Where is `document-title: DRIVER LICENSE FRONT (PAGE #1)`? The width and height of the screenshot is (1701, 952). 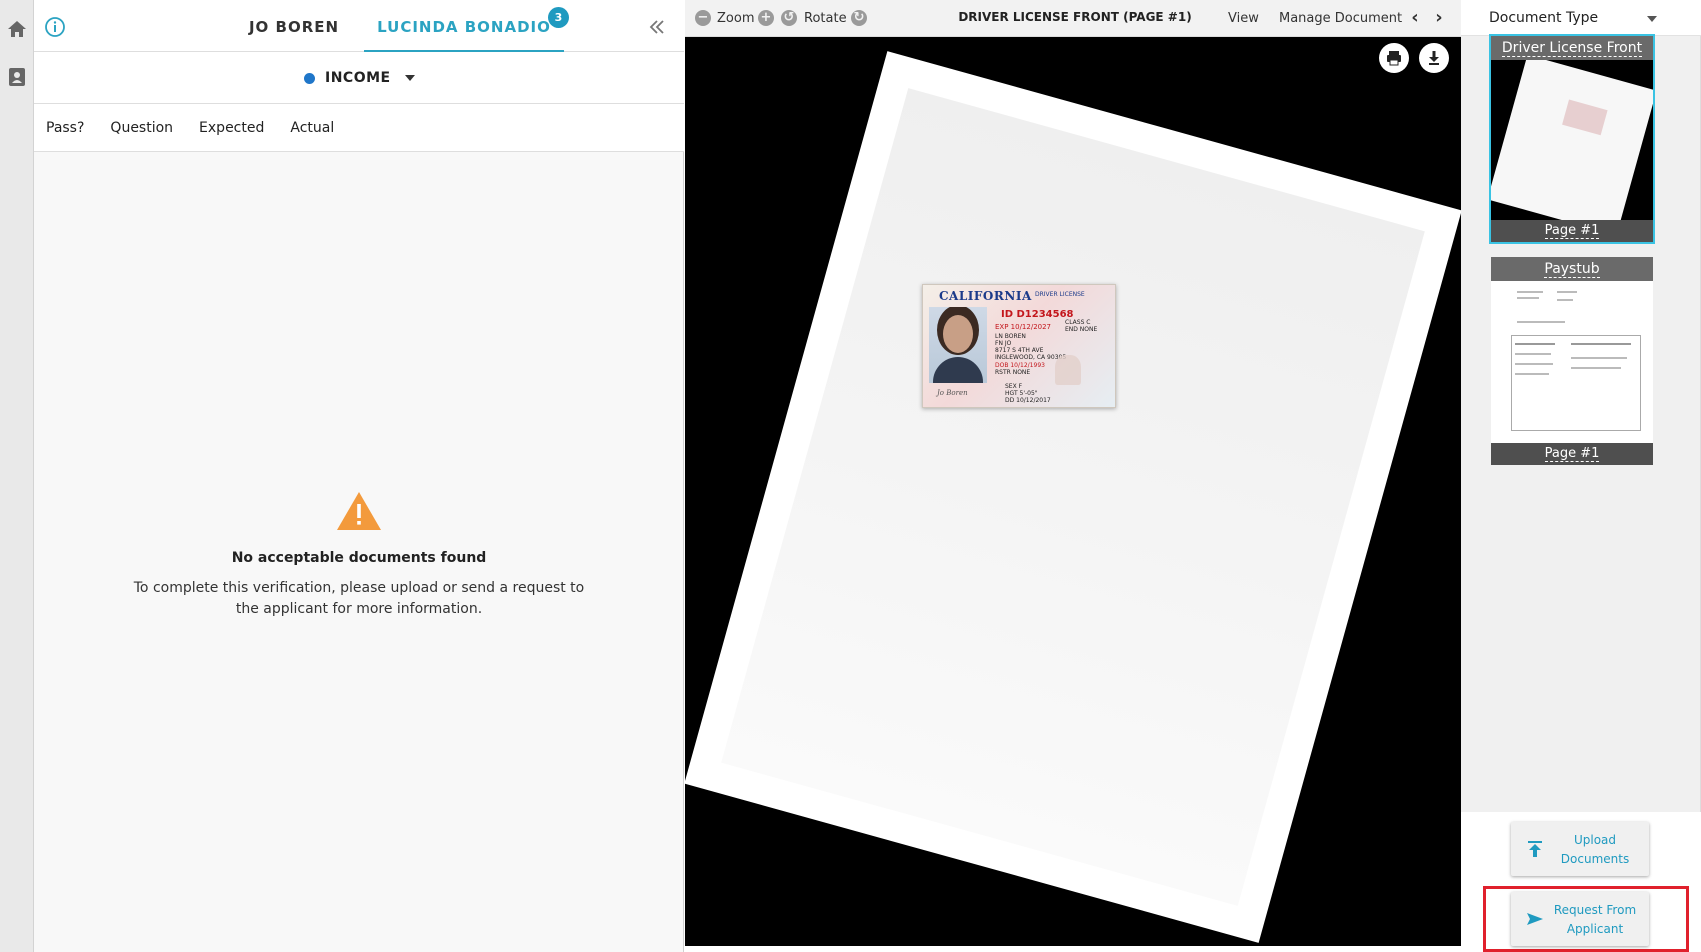
document-title: DRIVER LICENSE FRONT (PAGE #1) is located at coordinates (1075, 17).